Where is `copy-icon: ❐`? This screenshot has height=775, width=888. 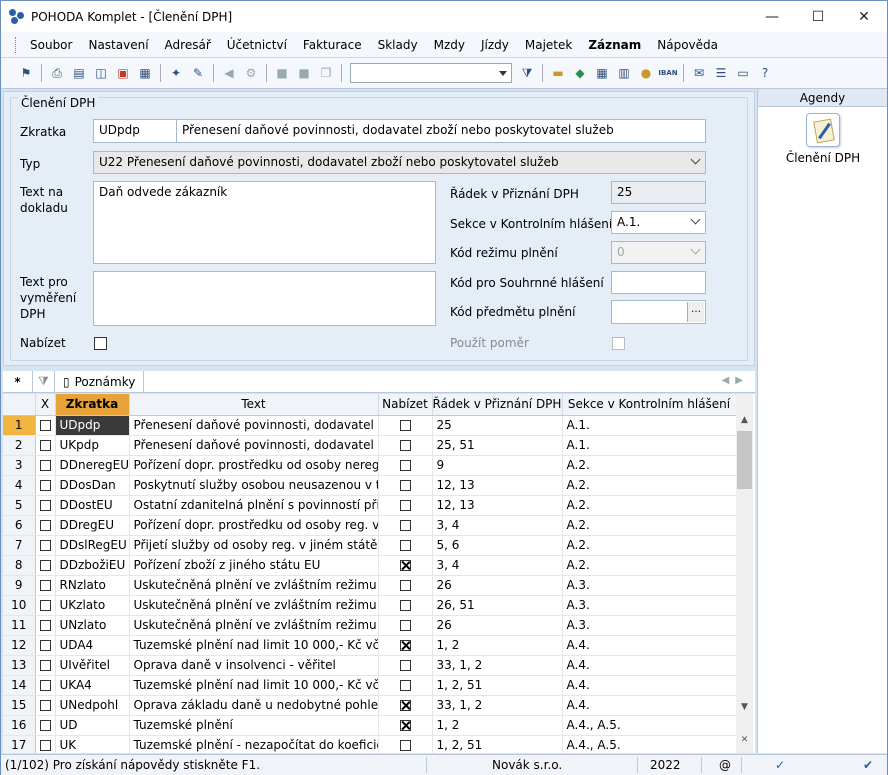
copy-icon: ❐ is located at coordinates (326, 73).